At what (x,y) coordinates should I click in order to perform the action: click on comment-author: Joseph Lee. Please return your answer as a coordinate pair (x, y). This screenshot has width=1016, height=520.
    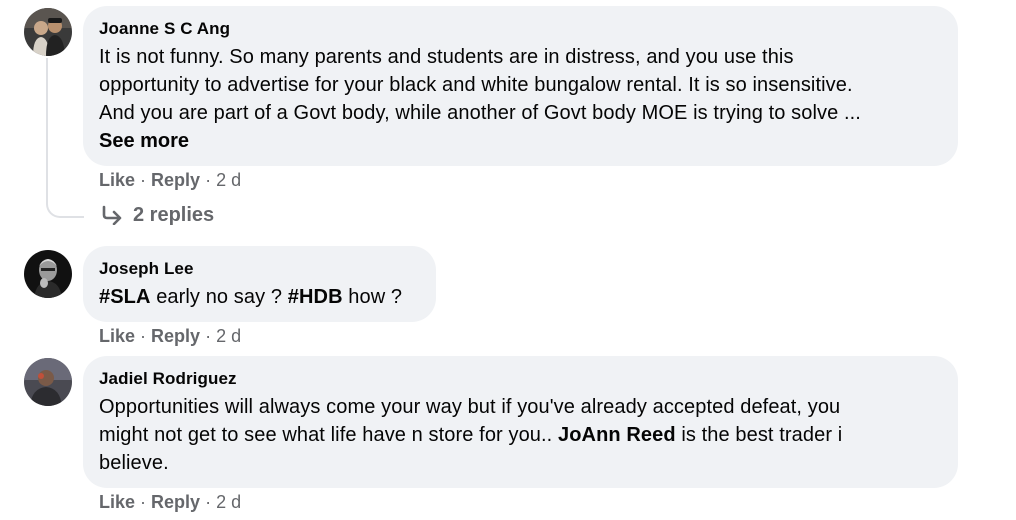
    Looking at the image, I should click on (259, 269).